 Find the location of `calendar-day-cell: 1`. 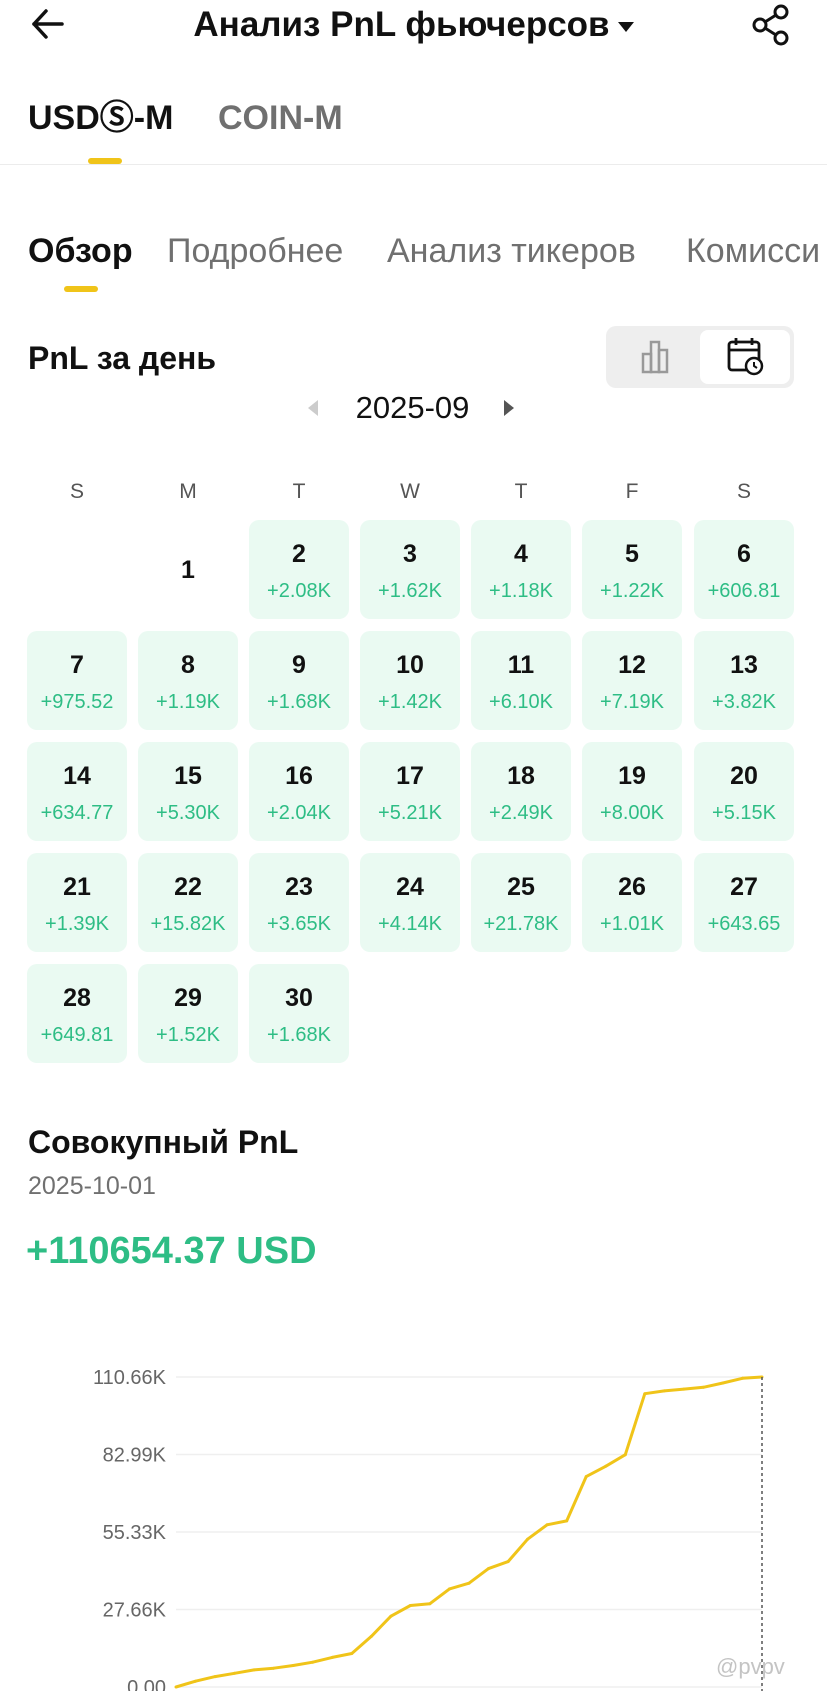

calendar-day-cell: 1 is located at coordinates (188, 569).